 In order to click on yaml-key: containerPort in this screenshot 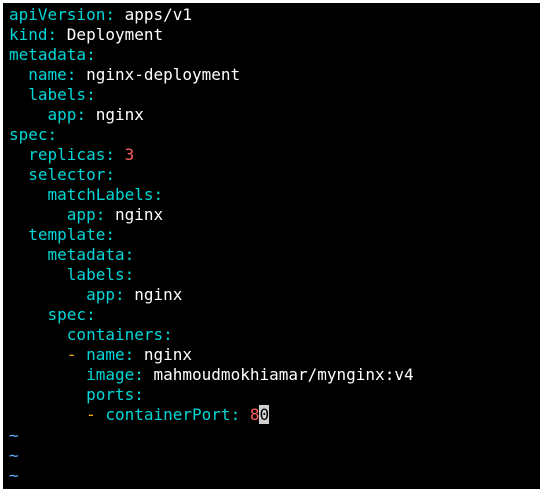, I will do `click(168, 414)`.